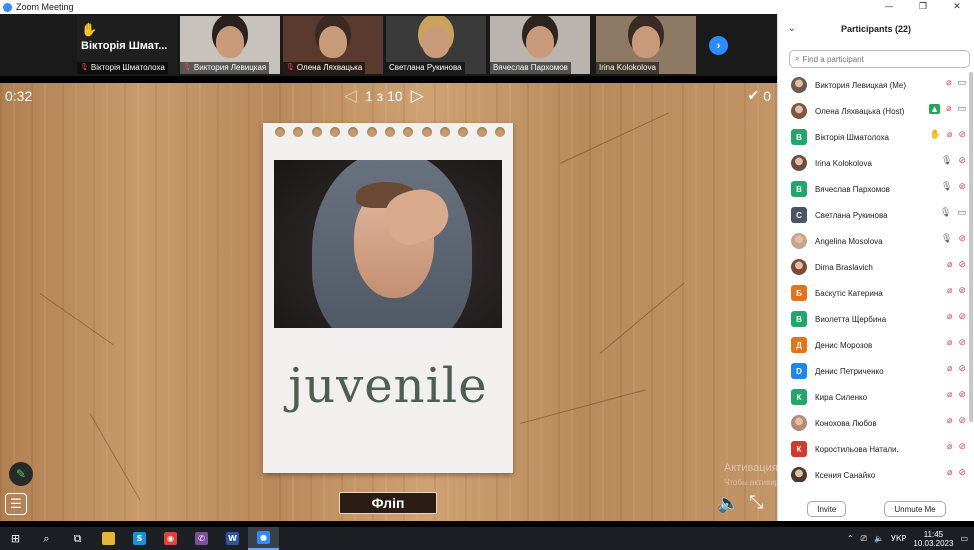  I want to click on network-icon: ⎚, so click(864, 539).